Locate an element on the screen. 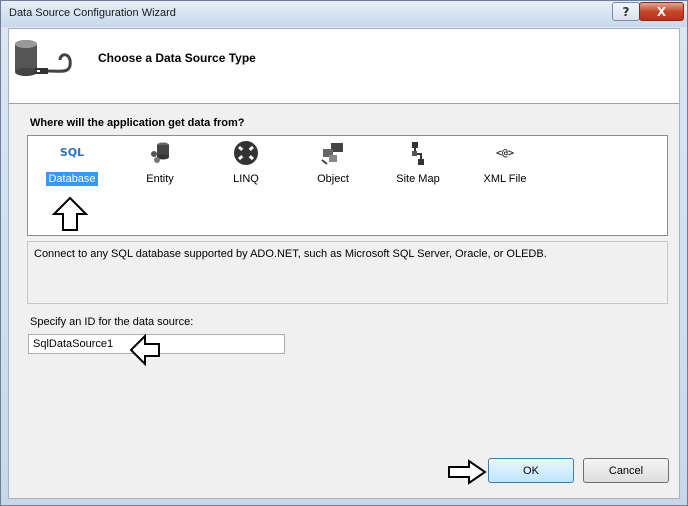  id-field-label: Specify an ID for the data source: is located at coordinates (112, 322).